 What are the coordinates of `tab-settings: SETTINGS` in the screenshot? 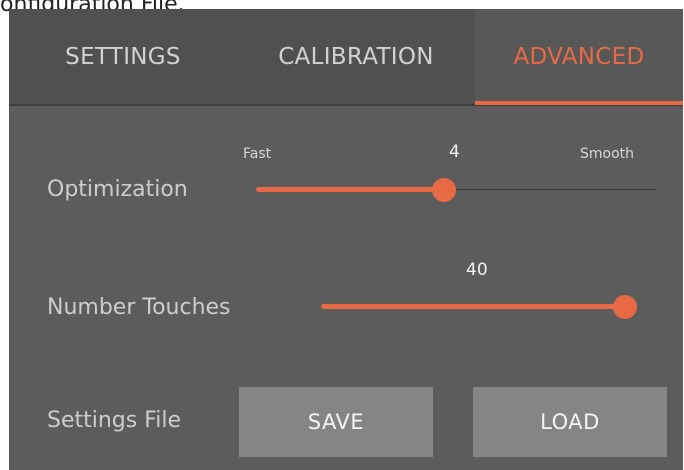 It's located at (123, 56).